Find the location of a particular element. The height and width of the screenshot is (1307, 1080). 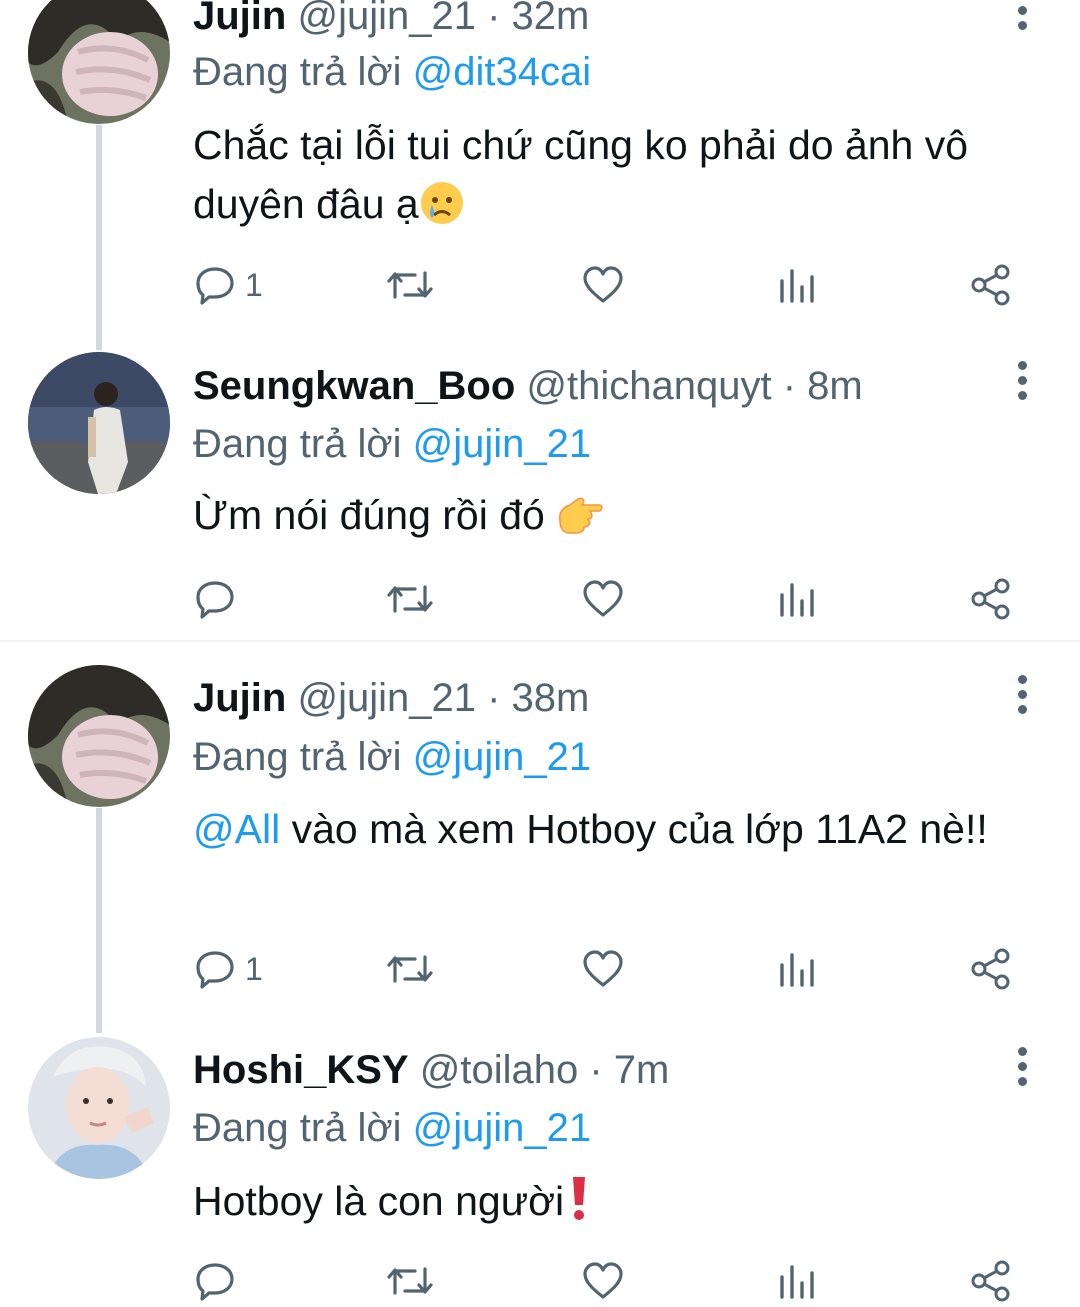

tweet-header: Jujin @jujin_21 · 38m is located at coordinates (391, 698).